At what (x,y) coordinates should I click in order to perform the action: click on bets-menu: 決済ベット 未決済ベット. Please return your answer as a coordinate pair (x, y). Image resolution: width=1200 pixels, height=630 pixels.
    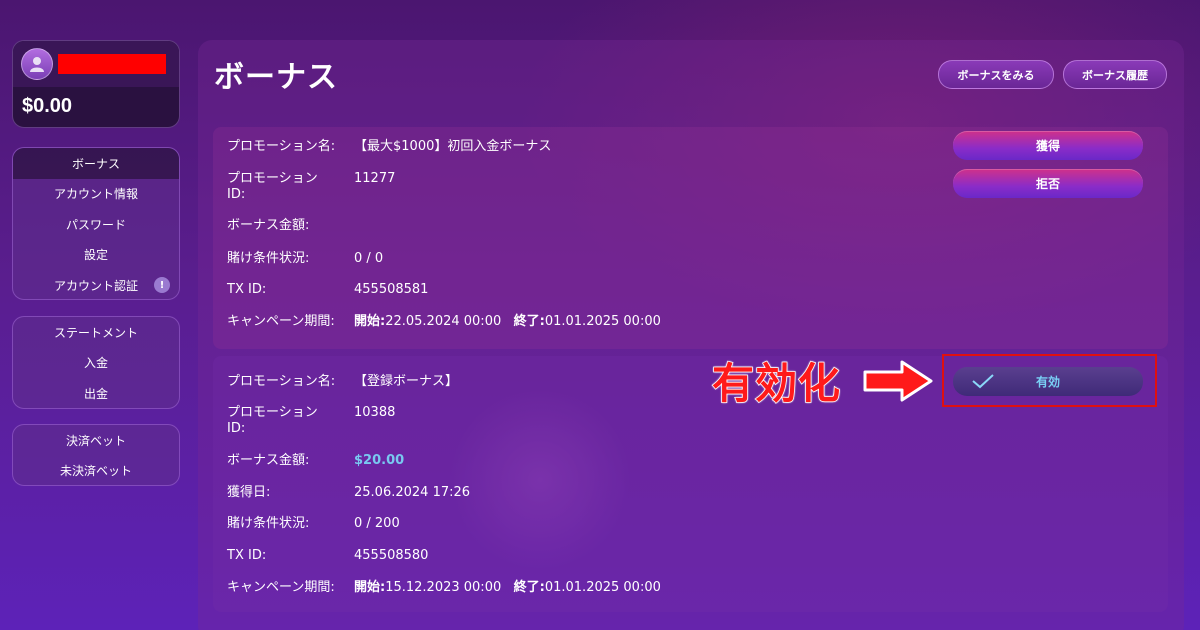
    Looking at the image, I should click on (96, 455).